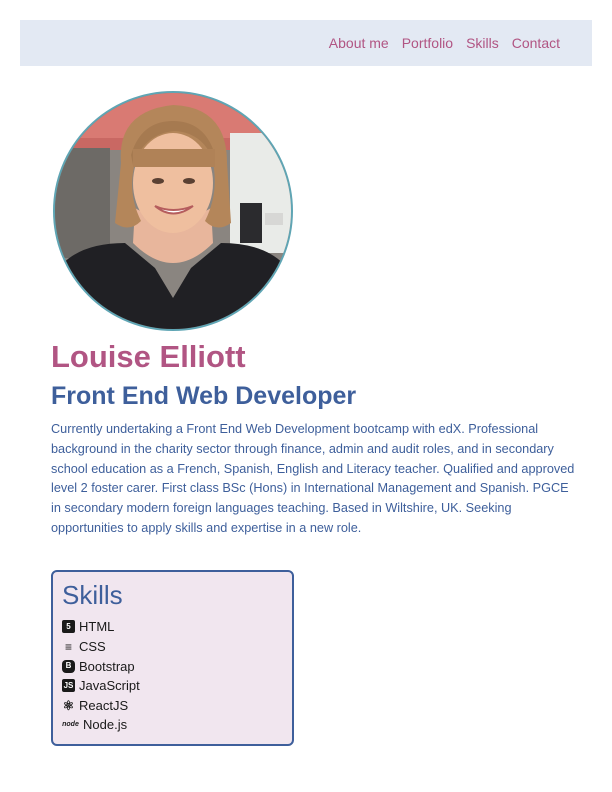 The image size is (612, 792). Describe the element at coordinates (148, 356) in the screenshot. I see `profile-name: Louise Elliott` at that location.